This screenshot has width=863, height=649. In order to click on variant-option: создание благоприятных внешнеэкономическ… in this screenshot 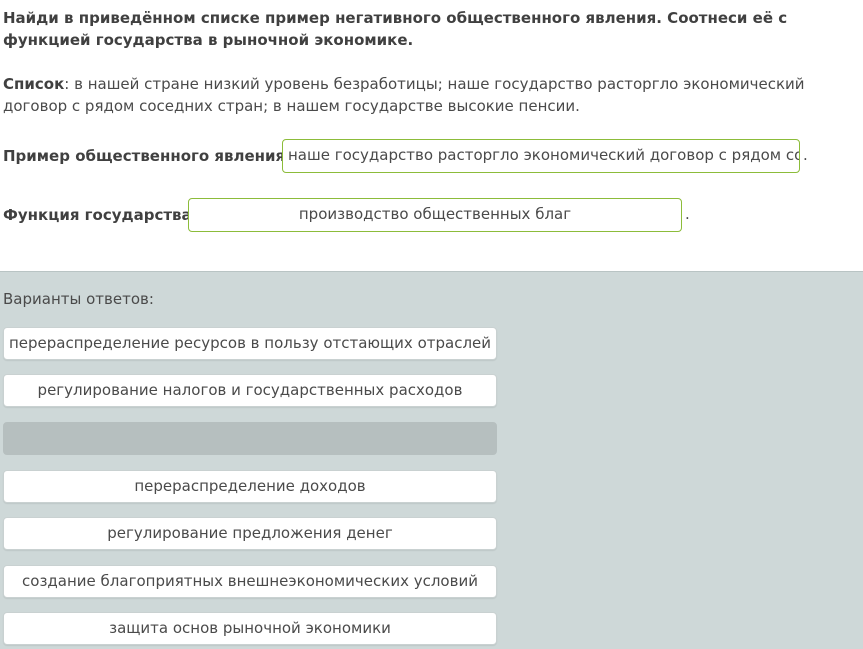, I will do `click(250, 581)`.